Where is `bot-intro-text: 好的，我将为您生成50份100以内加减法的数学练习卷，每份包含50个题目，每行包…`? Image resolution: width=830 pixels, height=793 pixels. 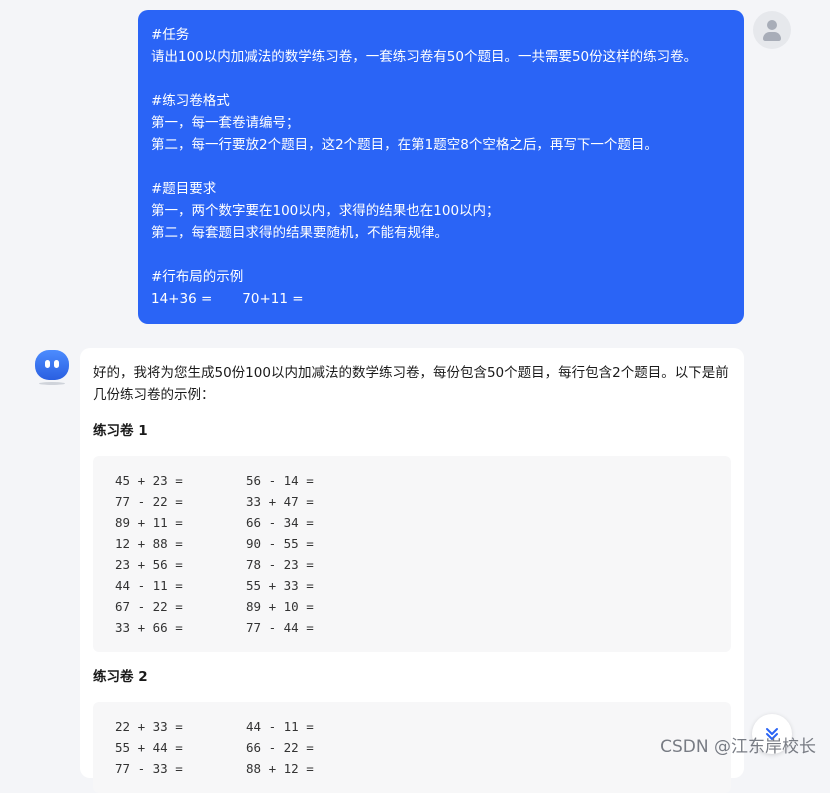 bot-intro-text: 好的，我将为您生成50份100以内加减法的数学练习卷，每份包含50个题目，每行包… is located at coordinates (411, 384).